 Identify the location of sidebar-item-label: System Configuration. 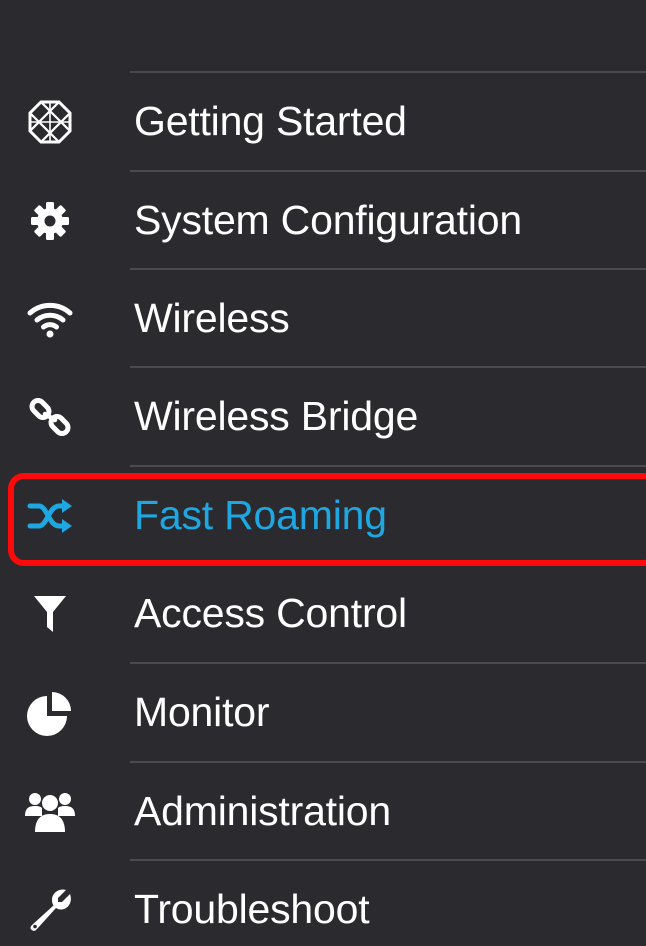
(328, 220).